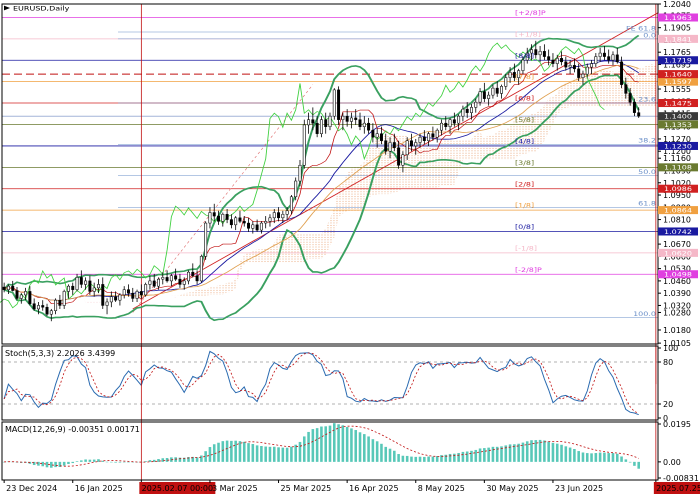 Image resolution: width=700 pixels, height=500 pixels. I want to click on level-price-box-text: 1.0864, so click(678, 210).